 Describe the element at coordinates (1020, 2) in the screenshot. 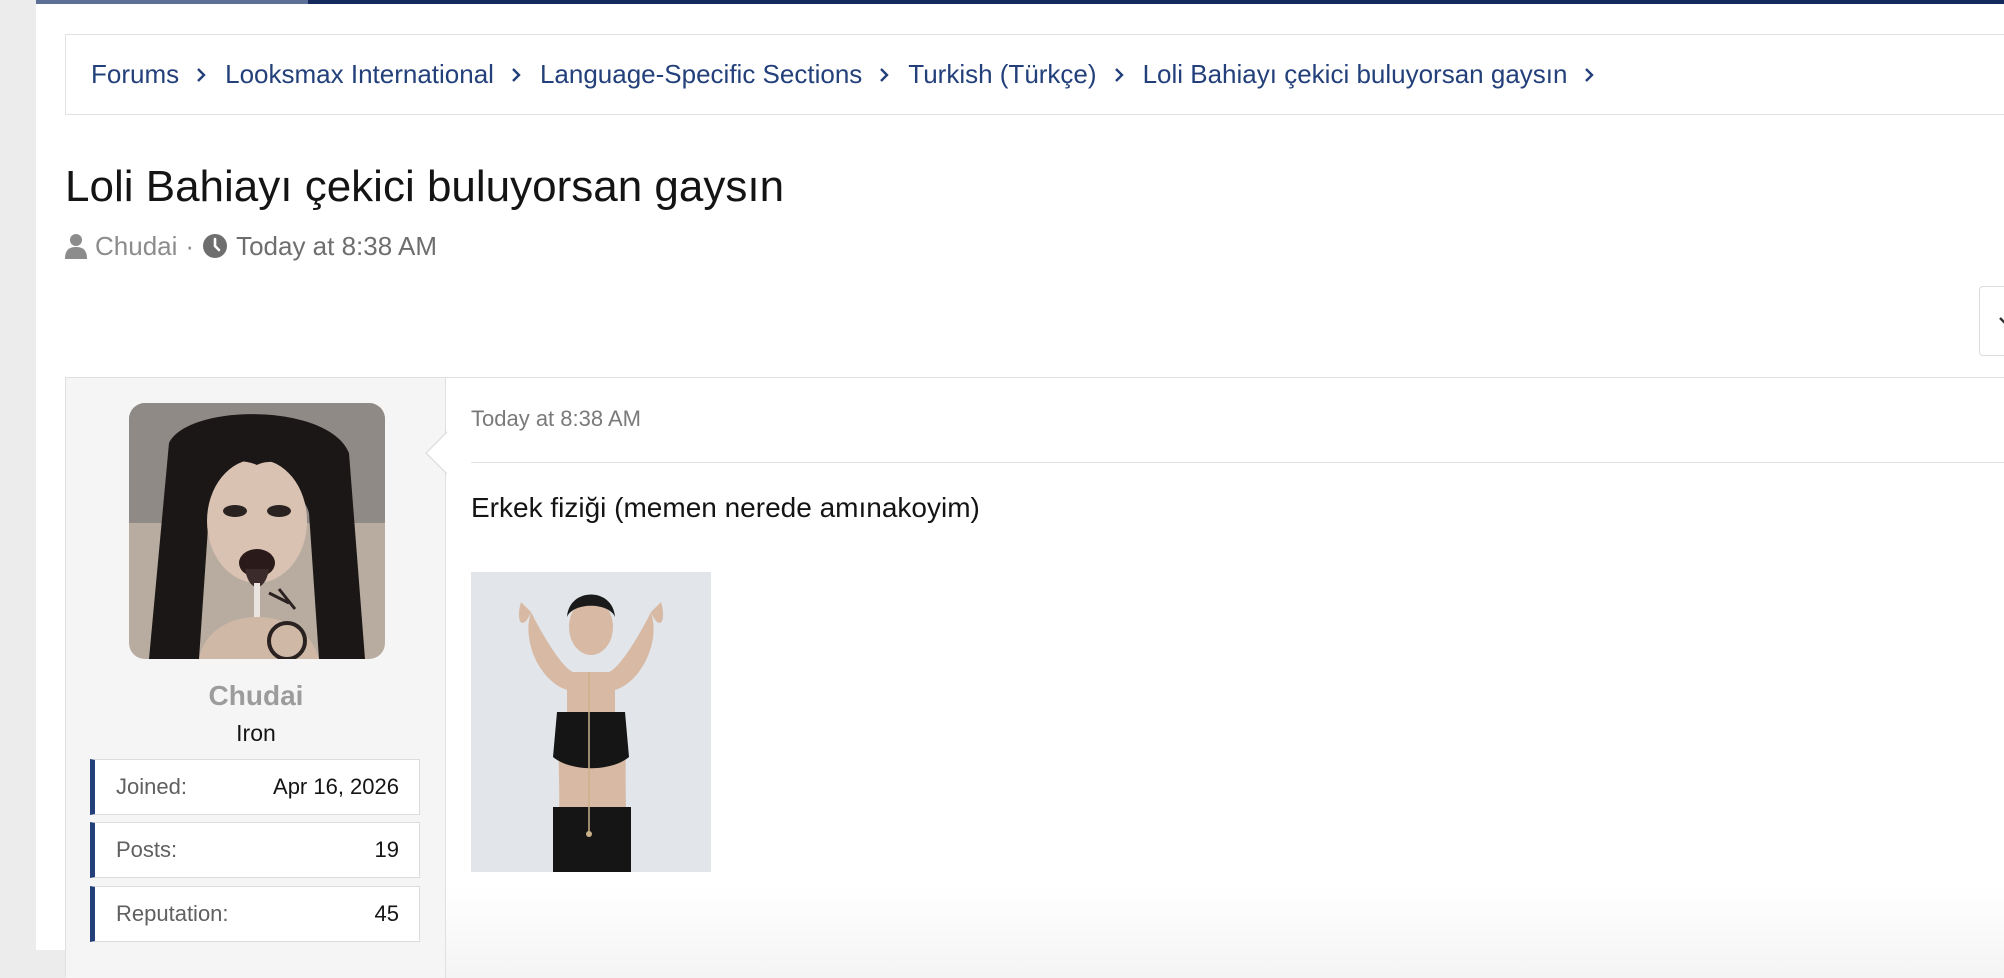

I see `top-nav-bar` at that location.